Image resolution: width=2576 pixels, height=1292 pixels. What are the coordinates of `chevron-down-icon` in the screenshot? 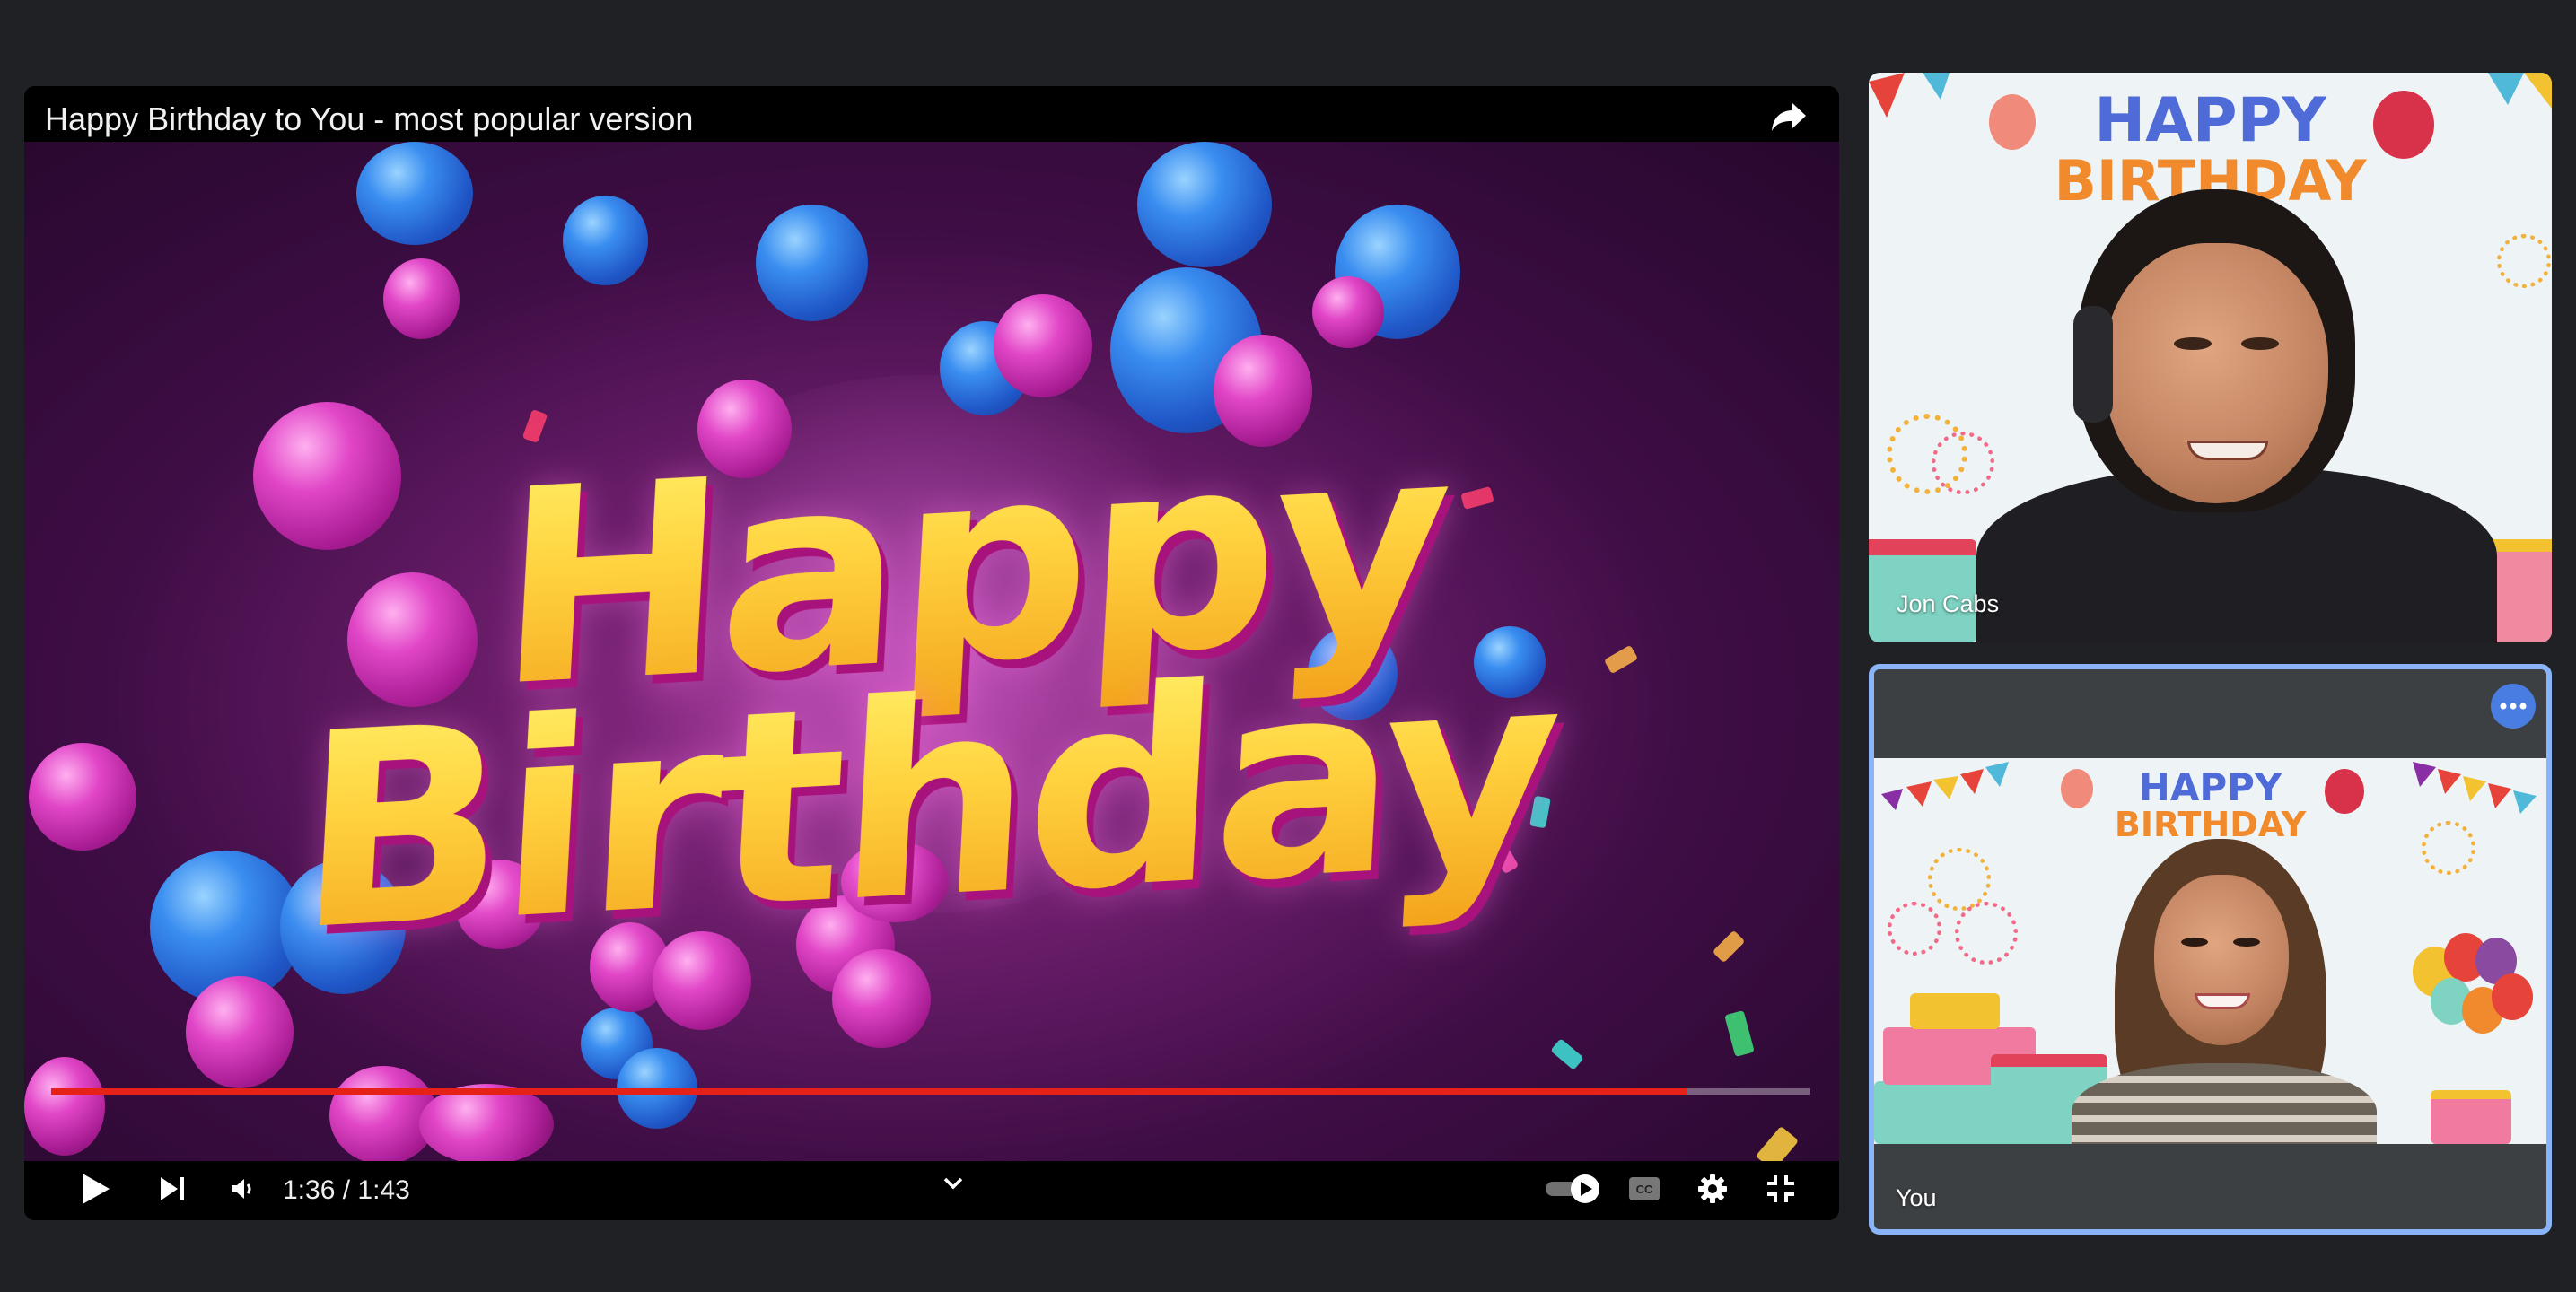 It's located at (953, 1185).